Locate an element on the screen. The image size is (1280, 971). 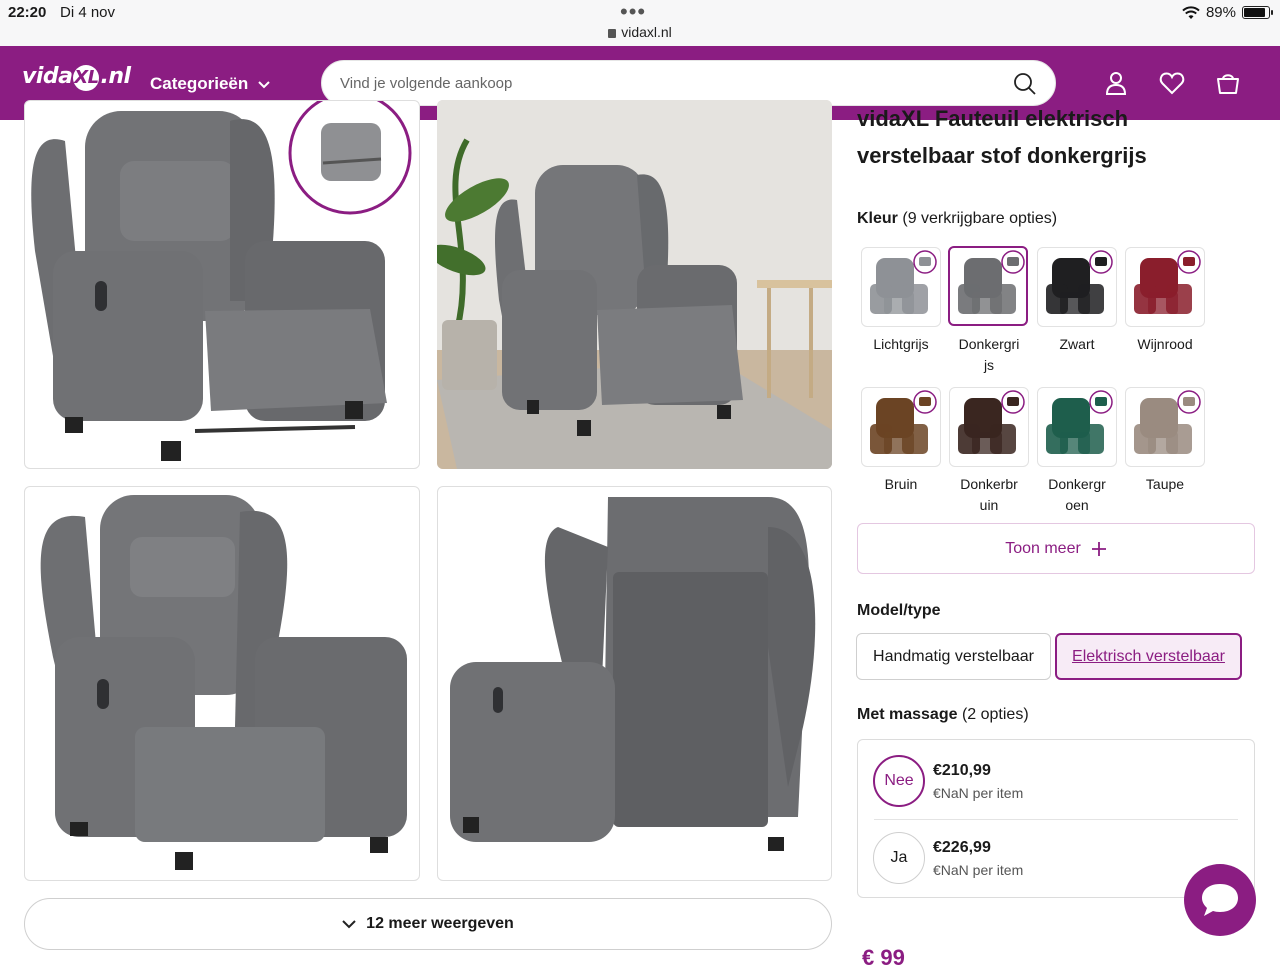
price-nee: €210,99 is located at coordinates (962, 770).